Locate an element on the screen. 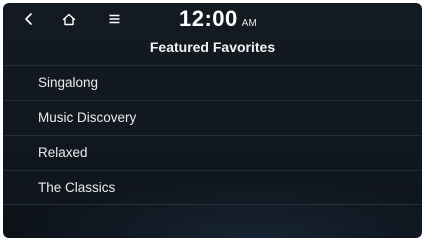 Image resolution: width=425 pixels, height=241 pixels. list-item-music-discovery: Music Discovery is located at coordinates (212, 117).